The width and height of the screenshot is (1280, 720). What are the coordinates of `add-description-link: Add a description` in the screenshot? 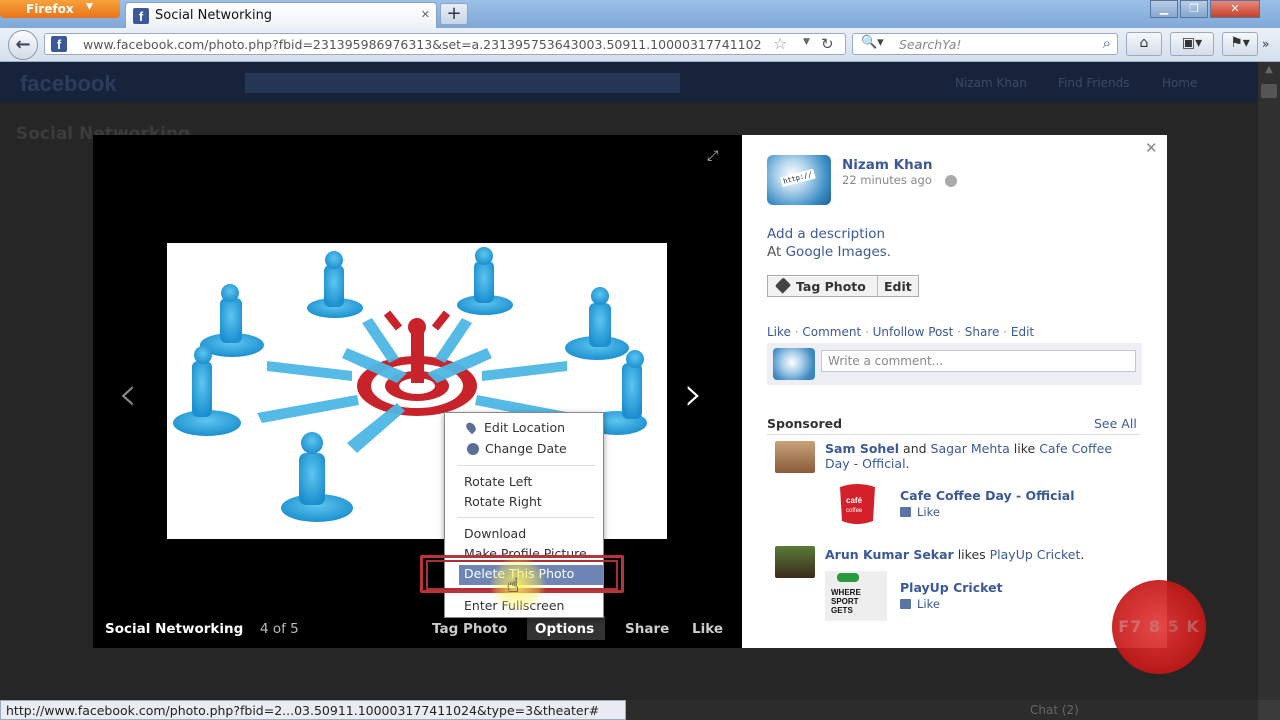 It's located at (826, 234).